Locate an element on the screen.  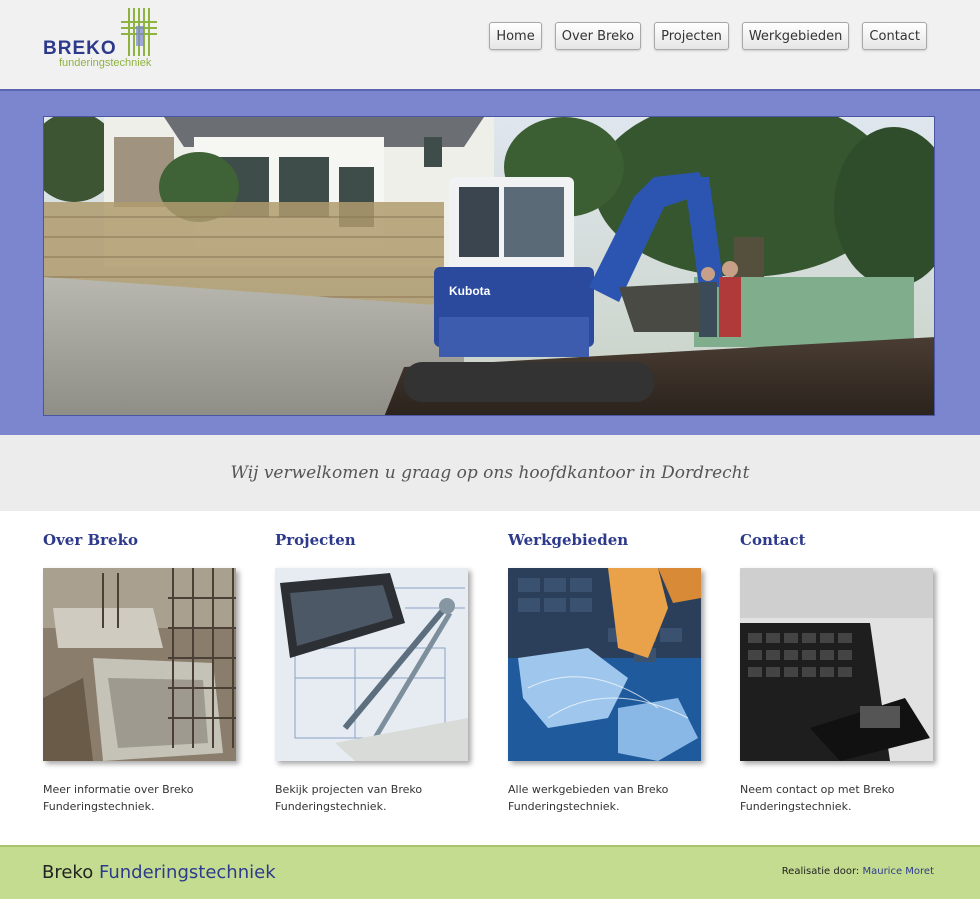
projecten-image is located at coordinates (371, 664).